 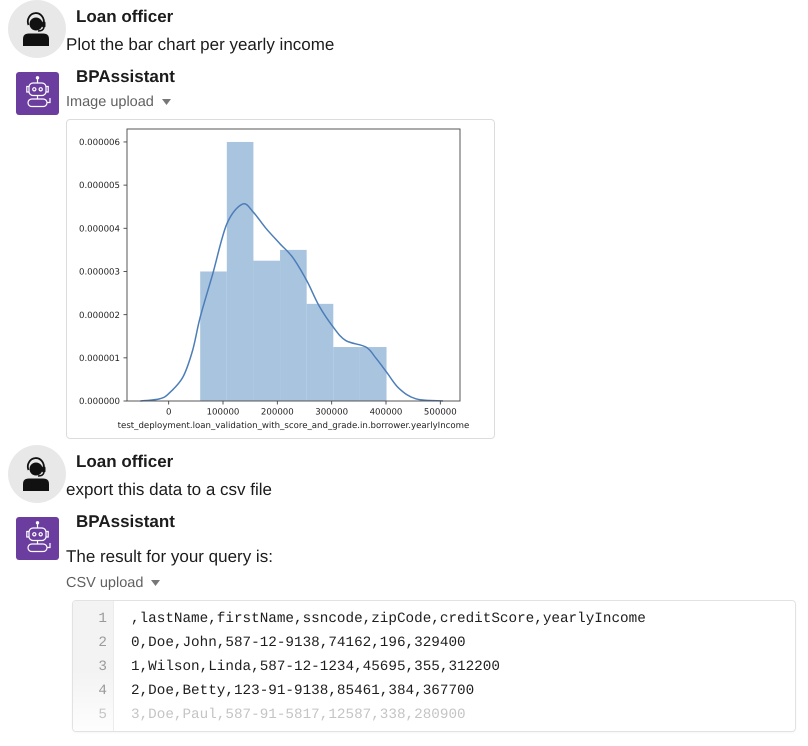 What do you see at coordinates (303, 691) in the screenshot?
I see `code-line: 2,Doe,Betty,123-91-9138,85461,384,367700` at bounding box center [303, 691].